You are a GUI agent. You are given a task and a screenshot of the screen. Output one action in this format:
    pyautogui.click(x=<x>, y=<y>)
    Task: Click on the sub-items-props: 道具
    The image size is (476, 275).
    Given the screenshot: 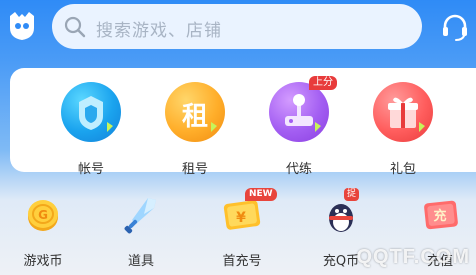 What is the action you would take?
    pyautogui.click(x=141, y=232)
    